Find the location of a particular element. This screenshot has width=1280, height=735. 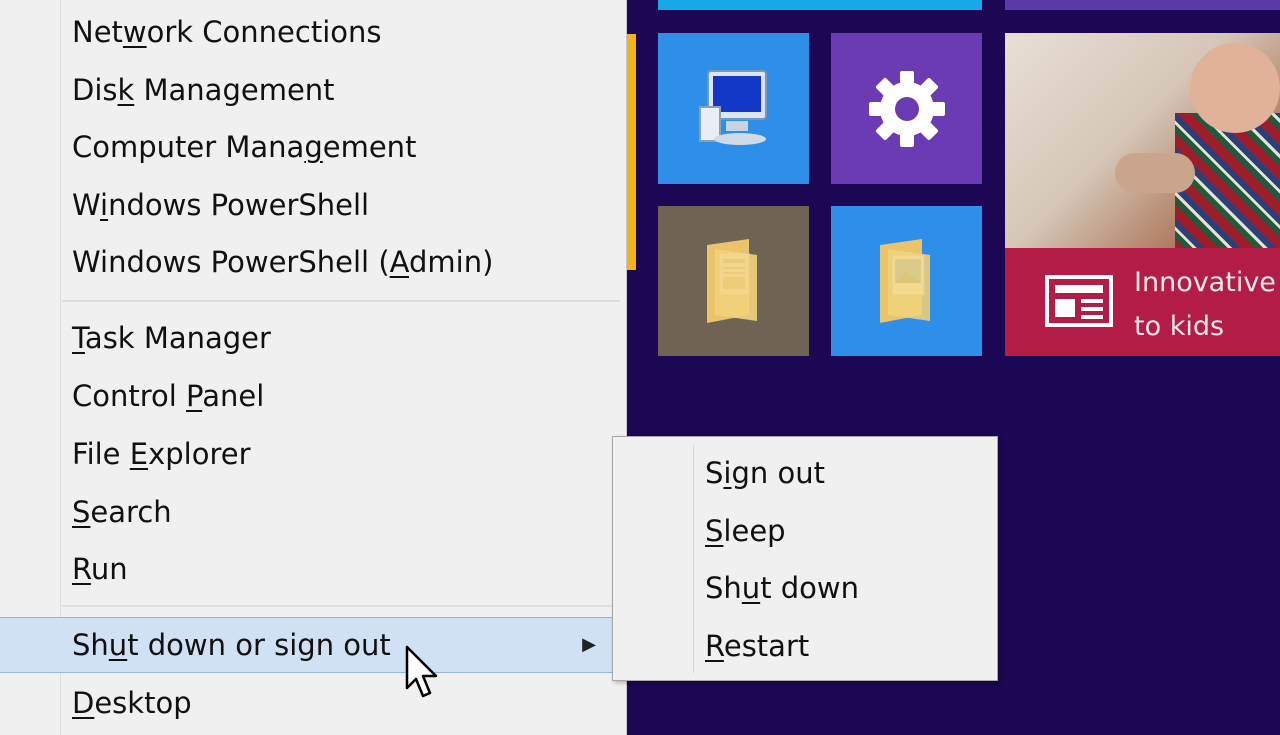

submenu-item-shut-down: Shut down is located at coordinates (782, 588).